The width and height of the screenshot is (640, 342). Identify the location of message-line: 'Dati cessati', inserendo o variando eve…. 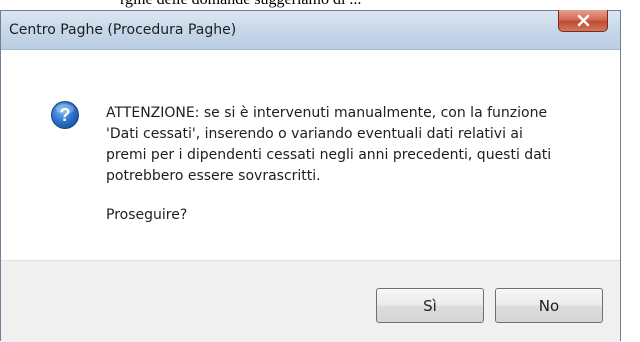
(314, 134).